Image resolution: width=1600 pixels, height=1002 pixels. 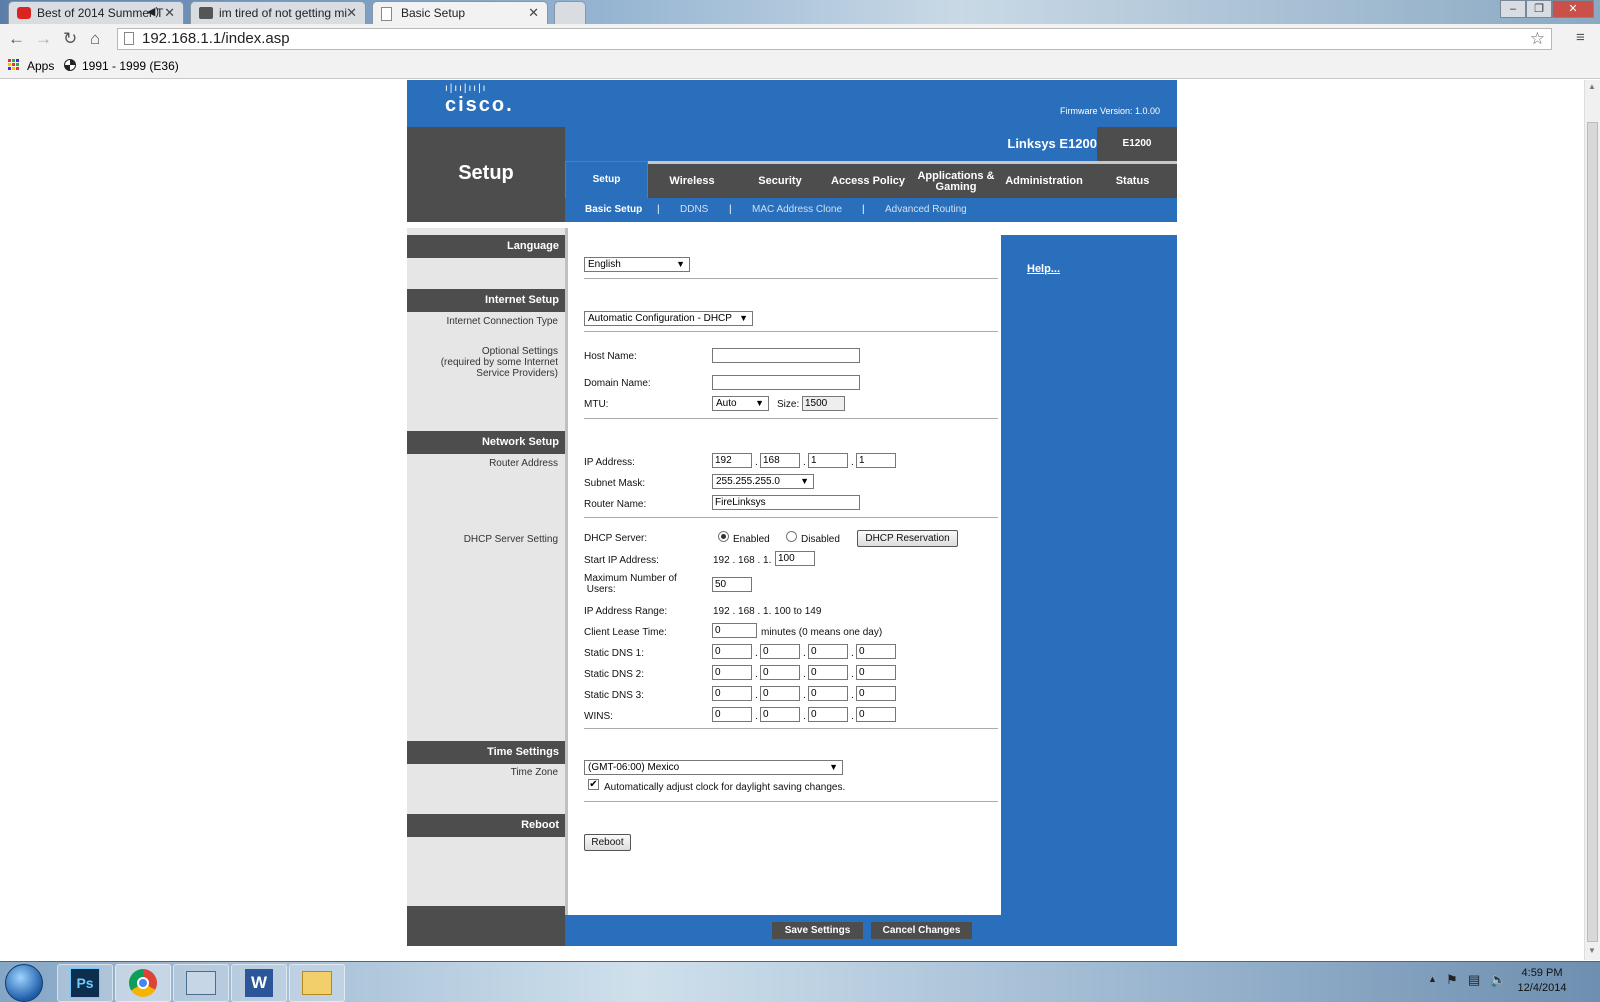 I want to click on action-center-icon: ⚑, so click(x=1452, y=980).